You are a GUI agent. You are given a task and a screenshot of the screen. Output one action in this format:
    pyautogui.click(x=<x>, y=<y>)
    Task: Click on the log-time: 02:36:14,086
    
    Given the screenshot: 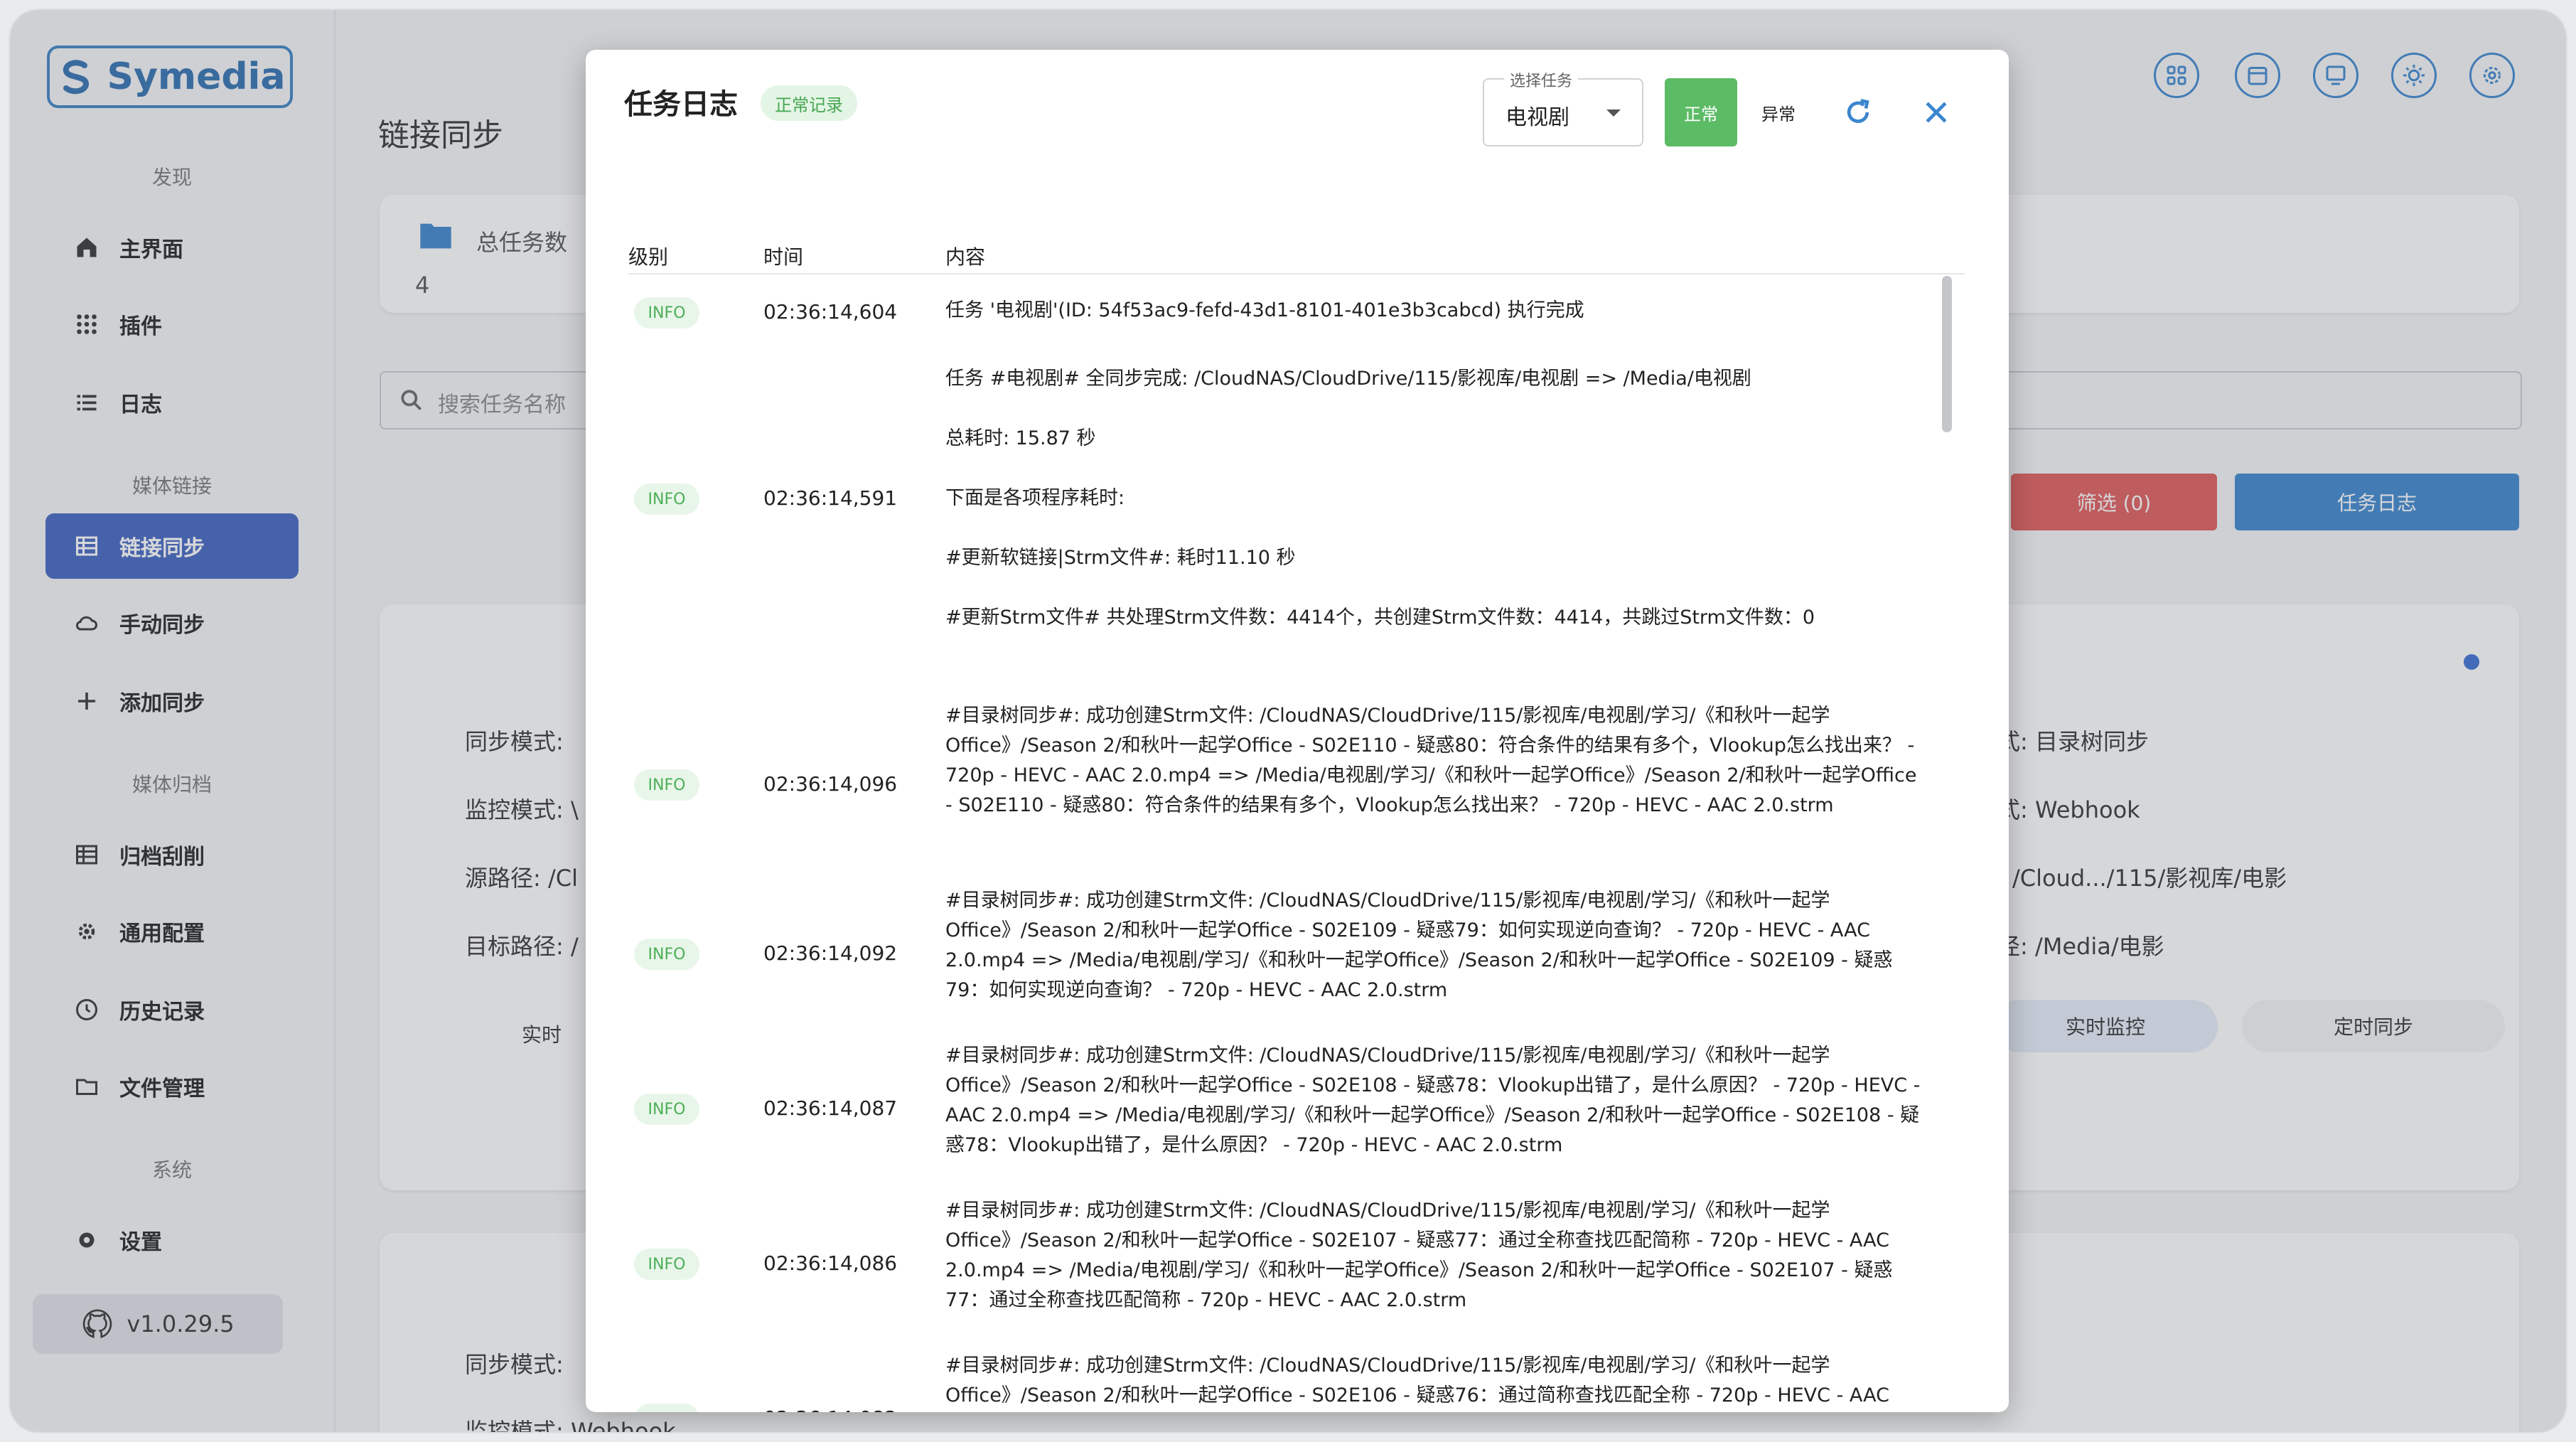 What is the action you would take?
    pyautogui.click(x=830, y=1263)
    